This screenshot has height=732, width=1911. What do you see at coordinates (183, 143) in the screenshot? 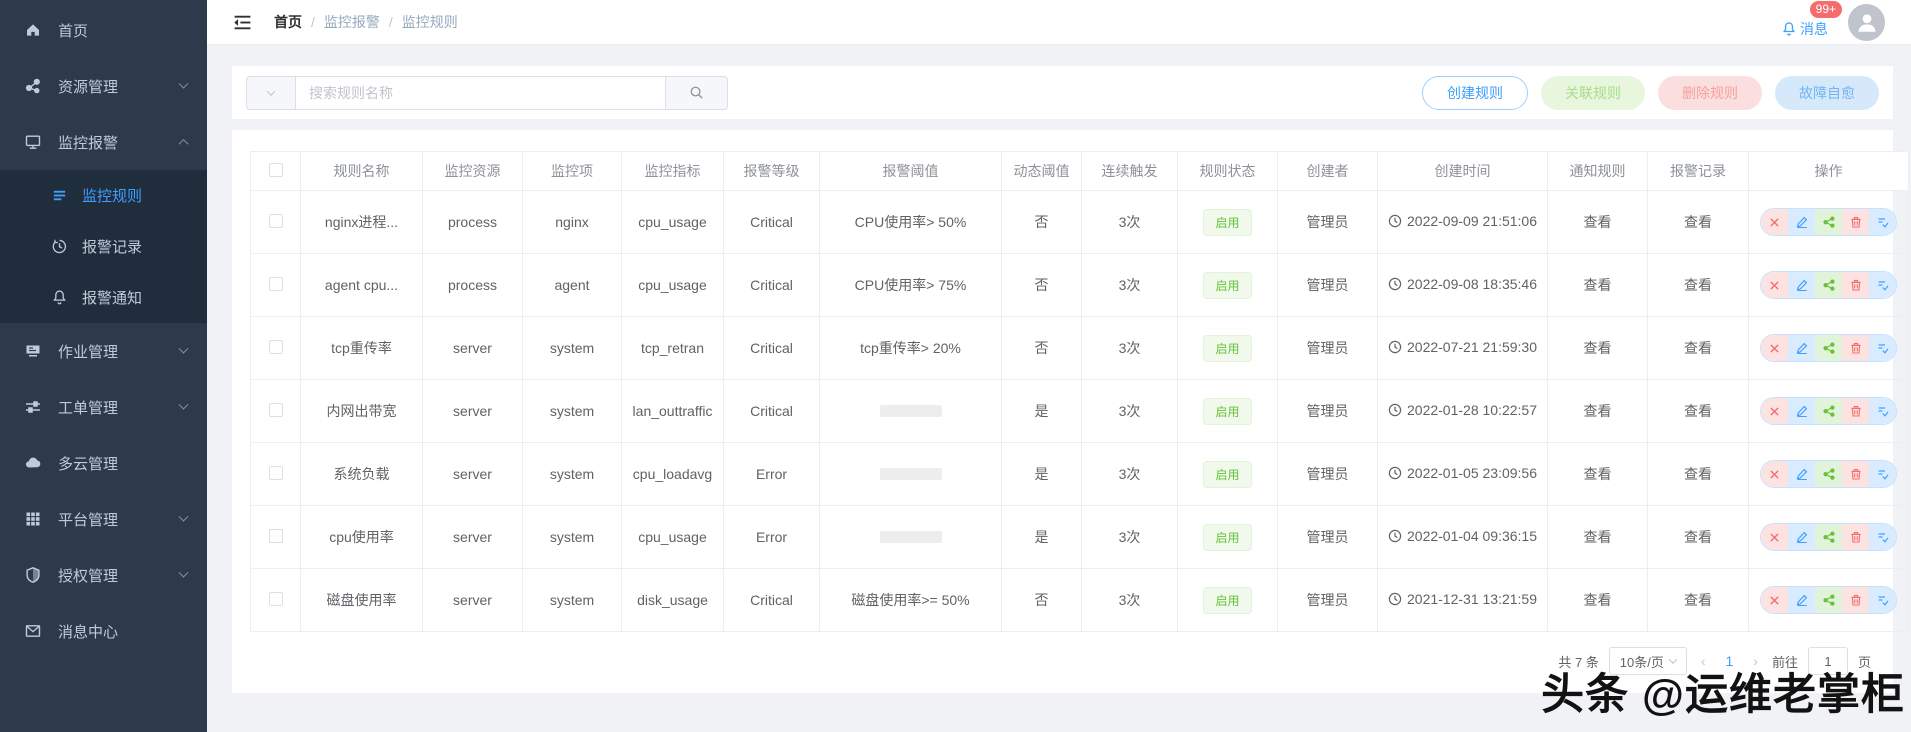
I see `chevron-up-icon` at bounding box center [183, 143].